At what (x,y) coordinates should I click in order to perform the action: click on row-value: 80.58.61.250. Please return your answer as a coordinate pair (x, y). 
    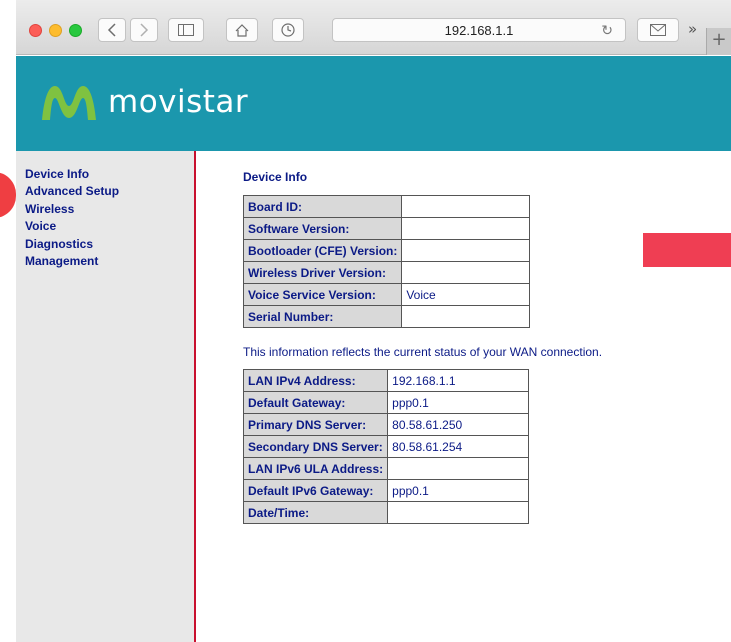
    Looking at the image, I should click on (458, 424).